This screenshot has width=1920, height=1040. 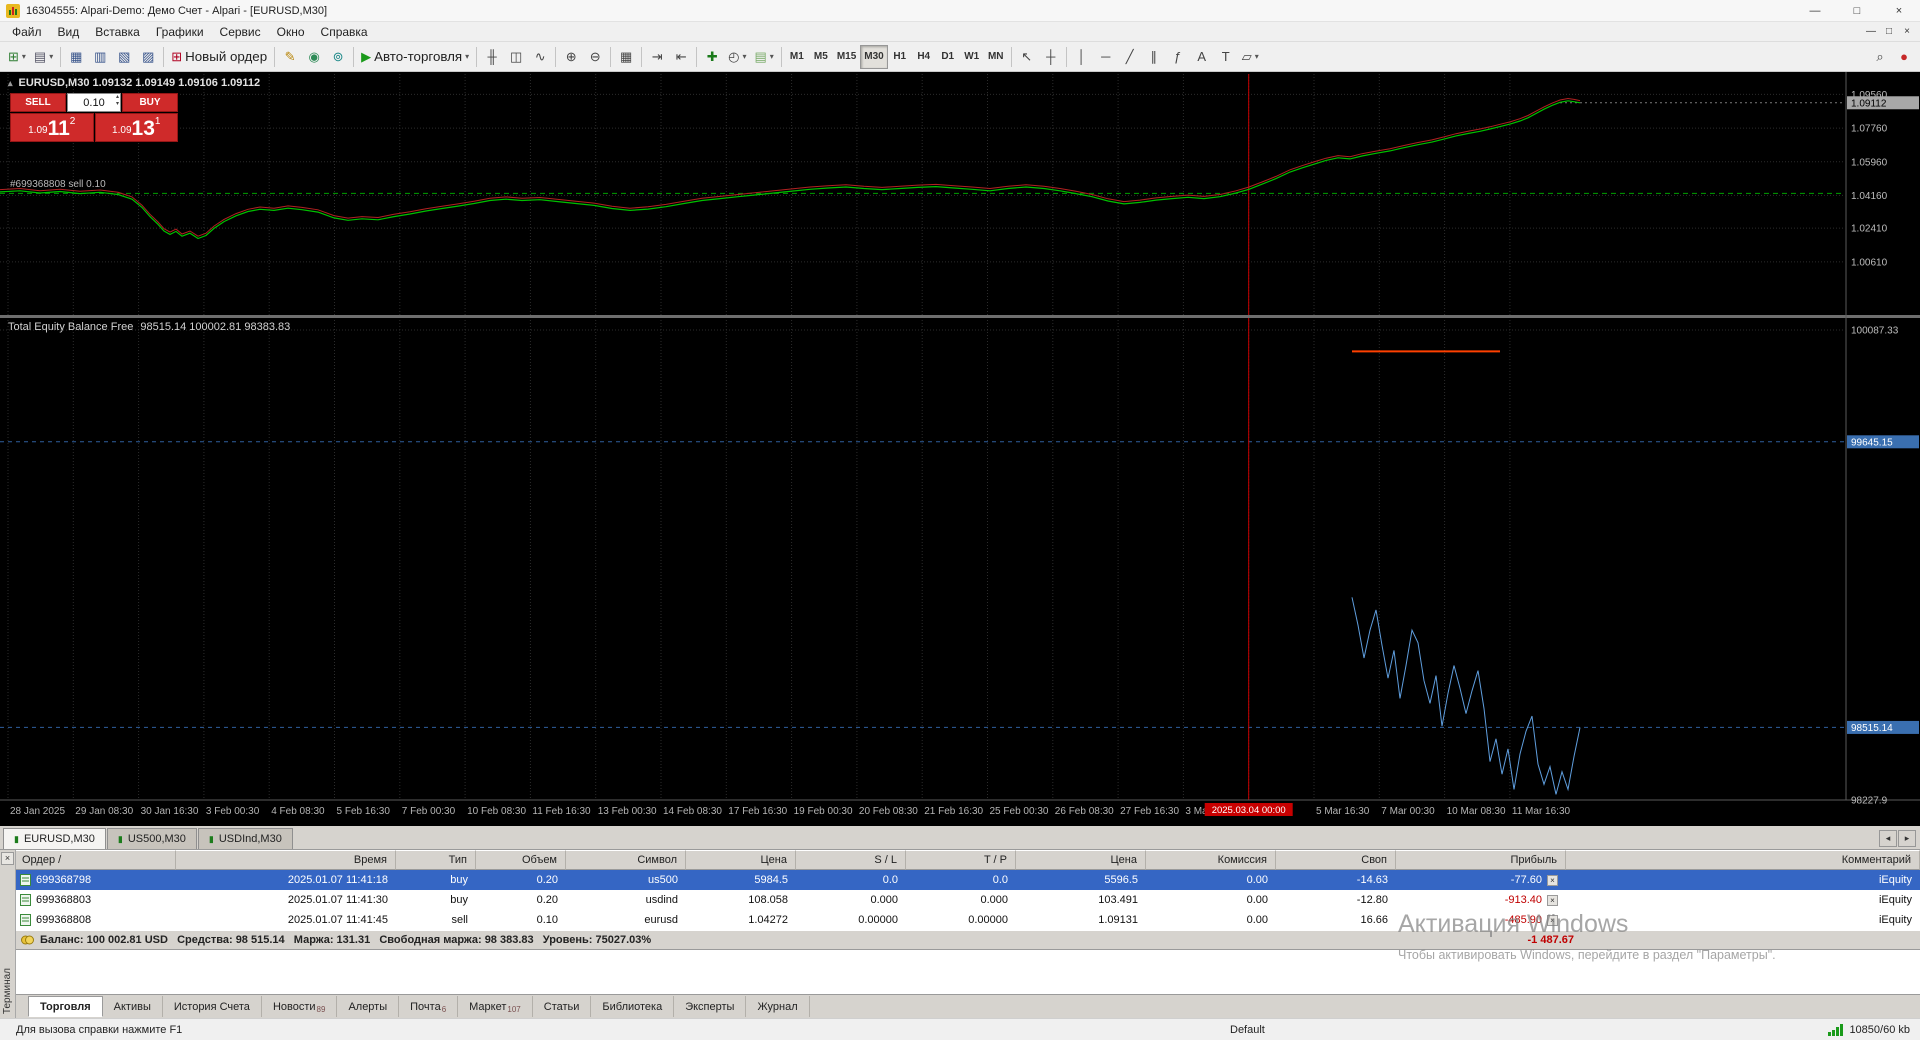 What do you see at coordinates (846, 57) in the screenshot?
I see `timeframe-m15: M15` at bounding box center [846, 57].